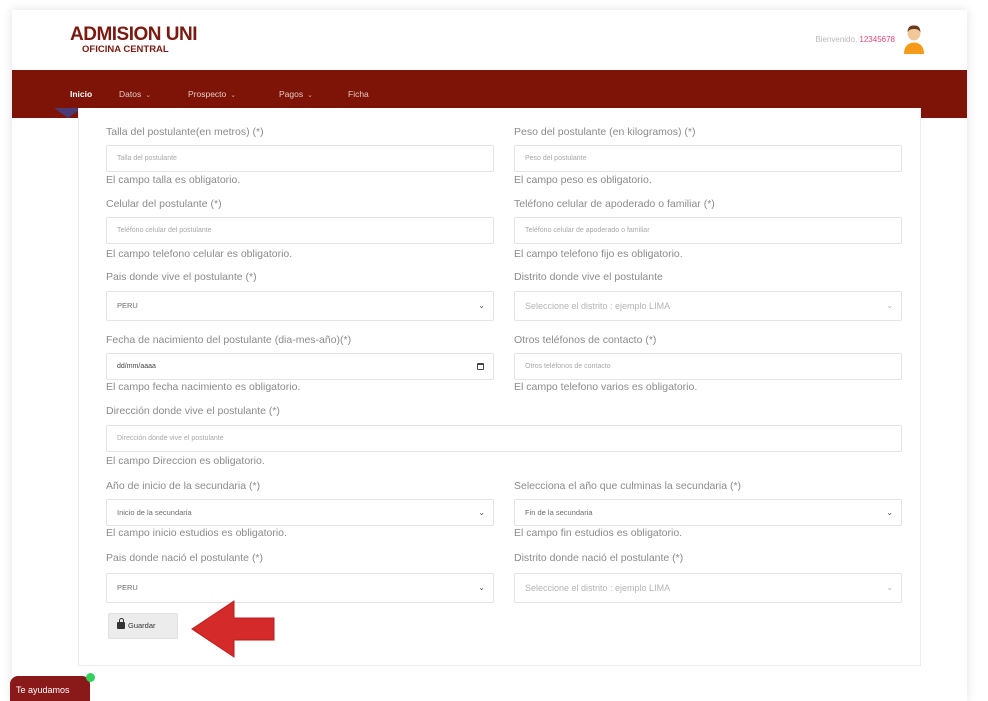 The width and height of the screenshot is (988, 701). I want to click on help-chat-label: Te ayudamos, so click(43, 690).